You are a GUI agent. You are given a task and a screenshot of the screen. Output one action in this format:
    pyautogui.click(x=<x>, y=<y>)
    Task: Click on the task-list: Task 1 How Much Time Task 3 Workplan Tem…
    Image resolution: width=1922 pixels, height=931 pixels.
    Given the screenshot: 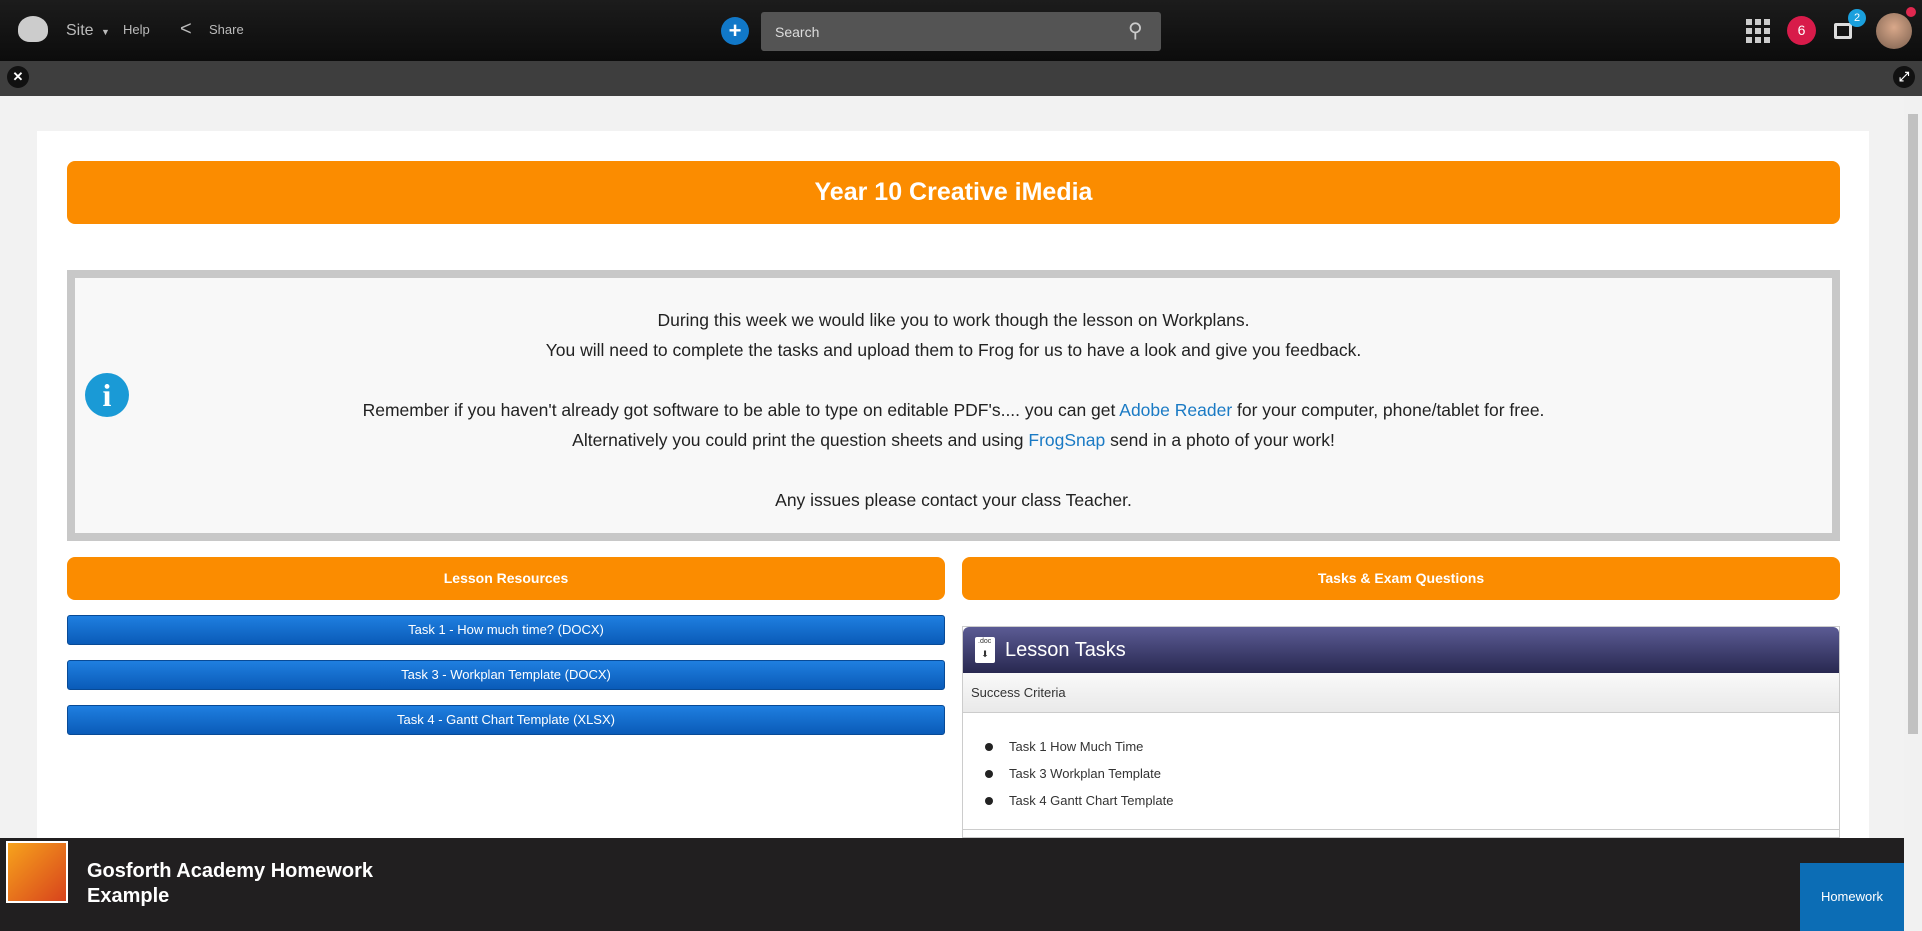 What is the action you would take?
    pyautogui.click(x=1401, y=763)
    